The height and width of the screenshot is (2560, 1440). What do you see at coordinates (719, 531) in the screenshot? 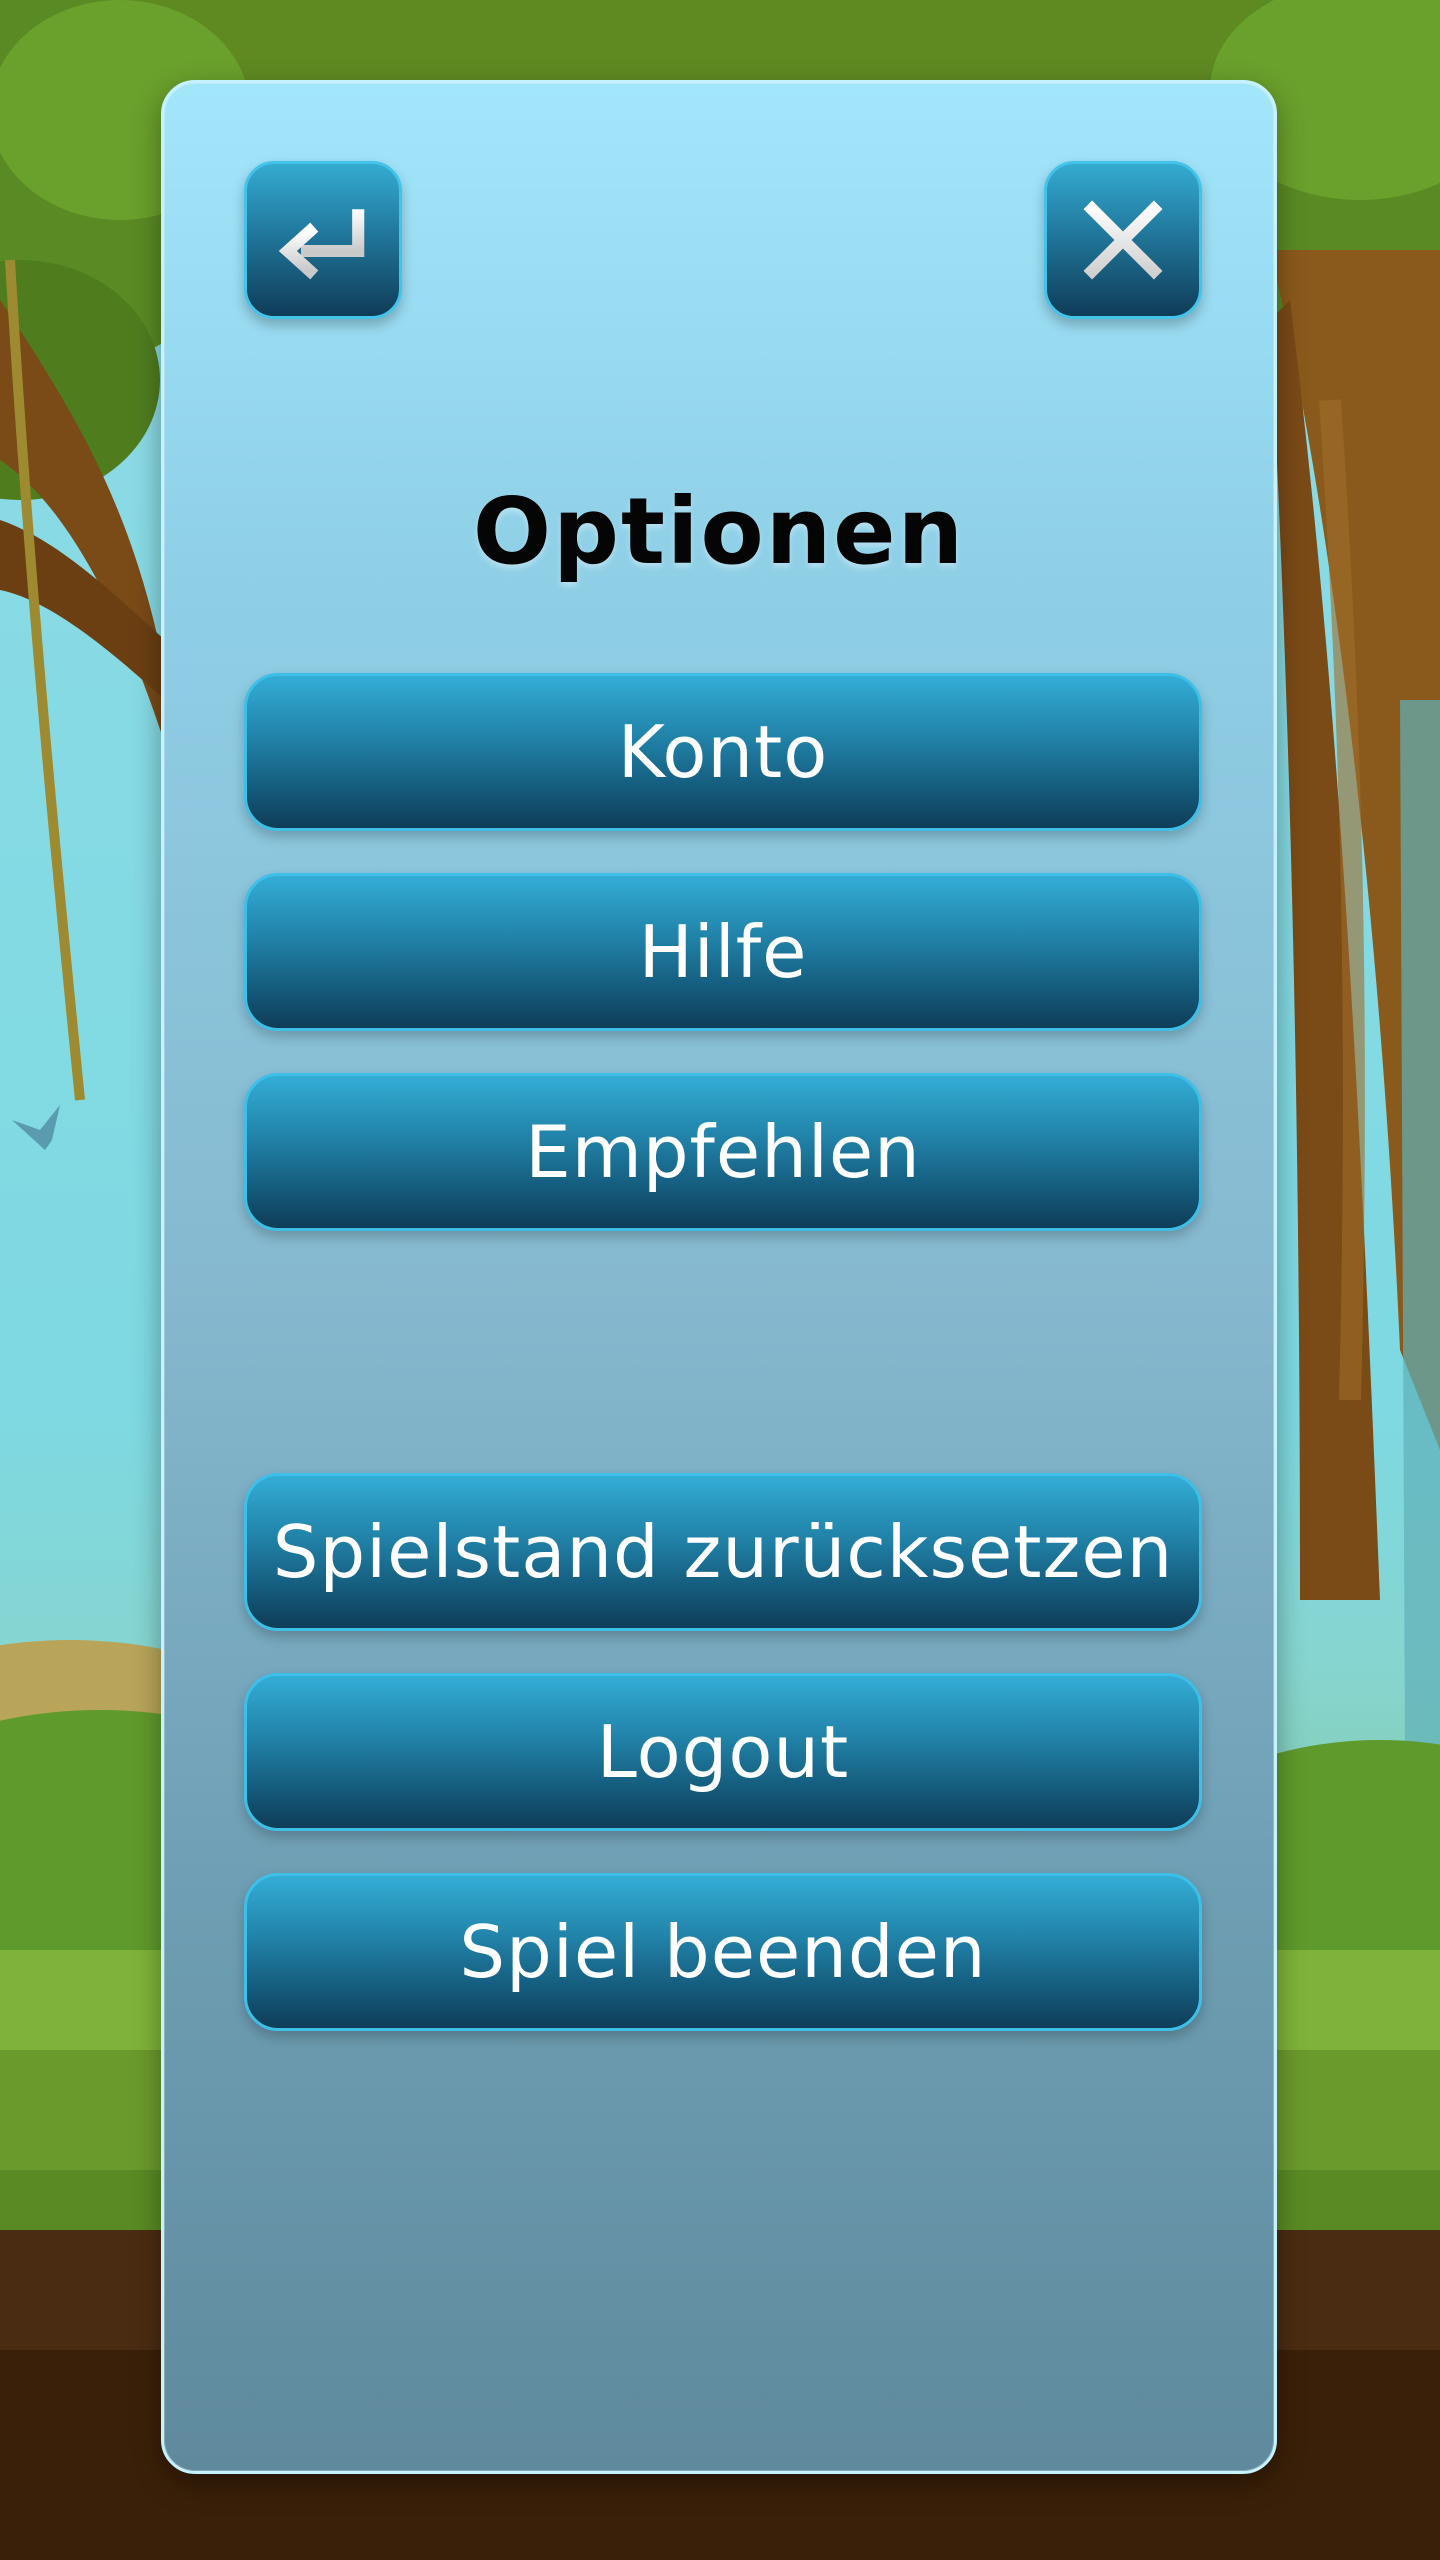
I see `dialog-title: Optionen` at bounding box center [719, 531].